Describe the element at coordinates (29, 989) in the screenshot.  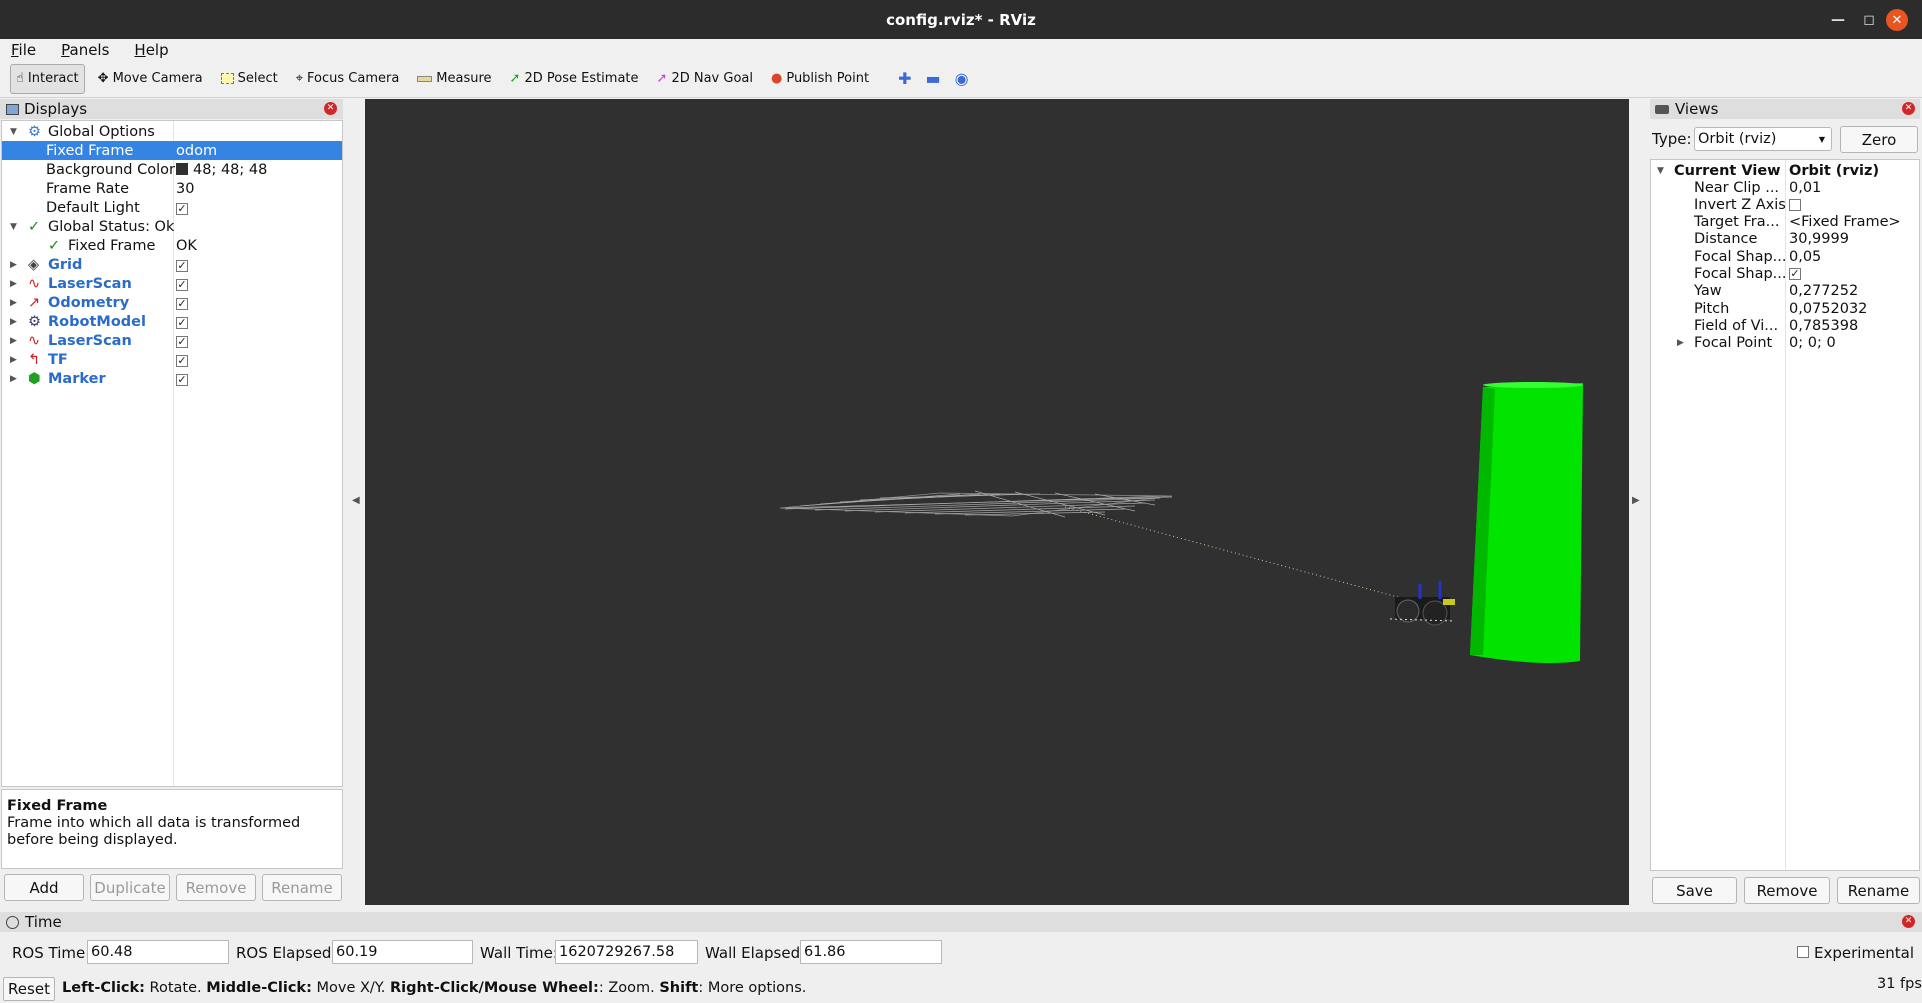
I see `reset-button: Reset` at that location.